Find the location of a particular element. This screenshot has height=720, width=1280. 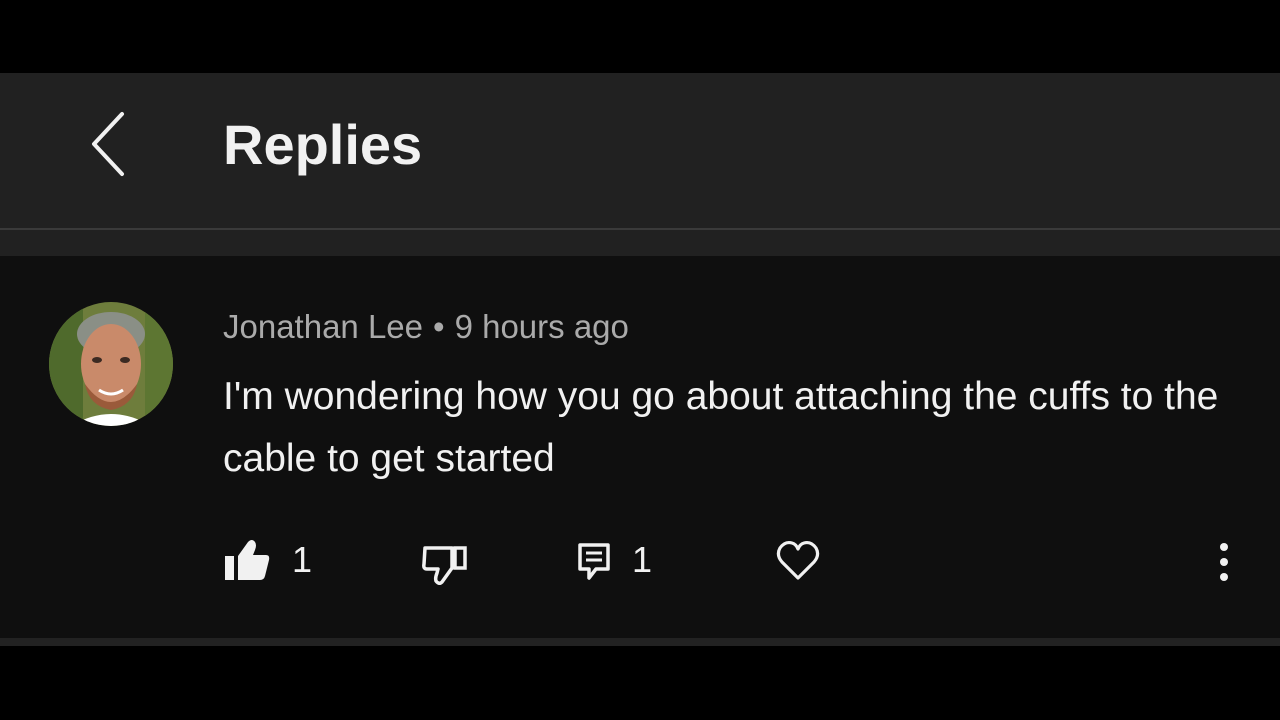

avatar is located at coordinates (111, 364).